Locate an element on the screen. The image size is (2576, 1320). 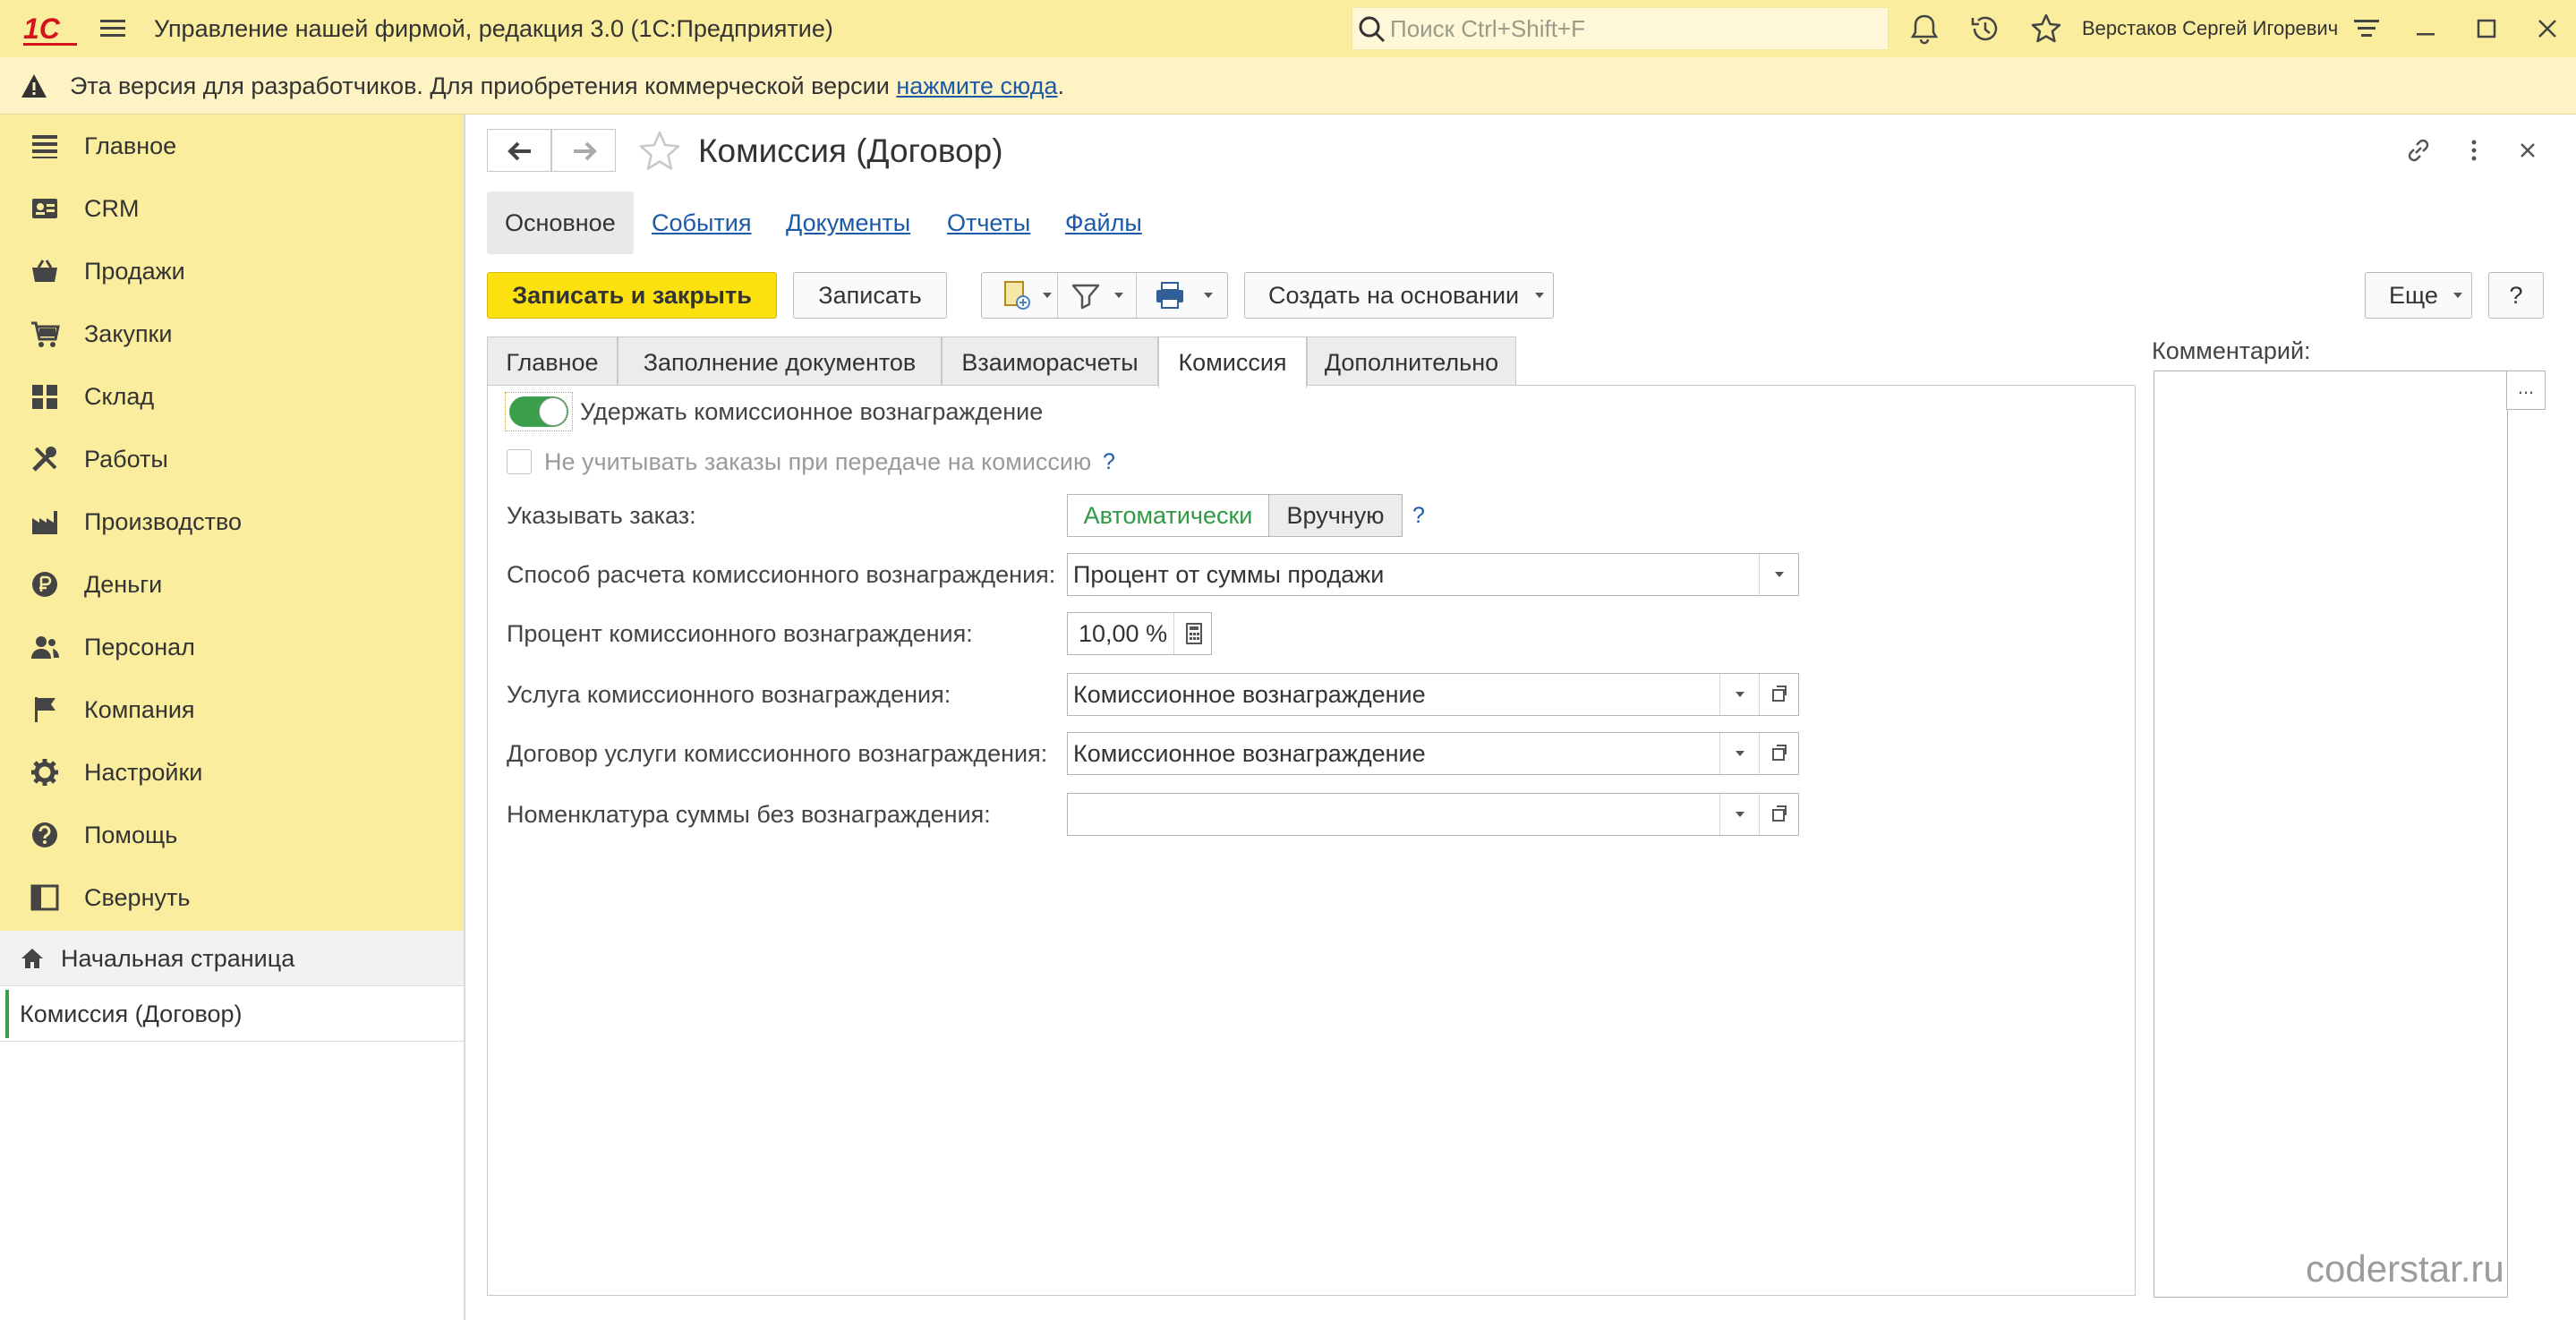
tab-documents: Документы is located at coordinates (848, 223).